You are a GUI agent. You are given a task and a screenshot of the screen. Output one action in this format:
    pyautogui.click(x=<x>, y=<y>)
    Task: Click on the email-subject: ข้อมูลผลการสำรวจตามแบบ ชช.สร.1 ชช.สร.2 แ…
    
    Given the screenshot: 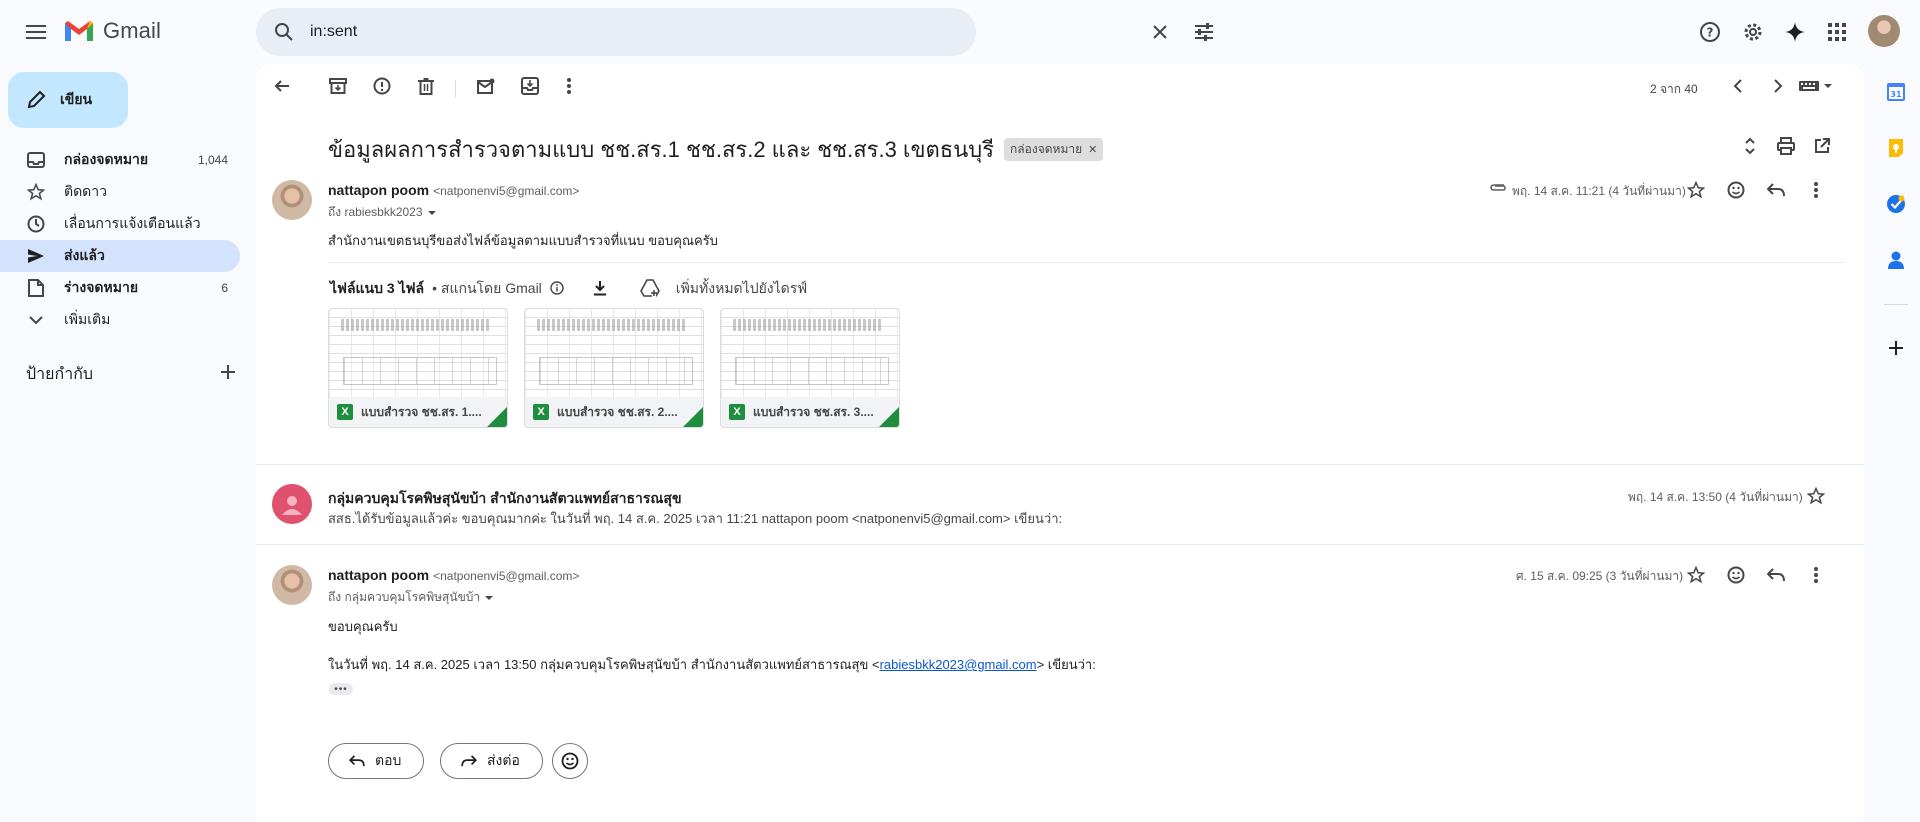 What is the action you would take?
    pyautogui.click(x=661, y=149)
    